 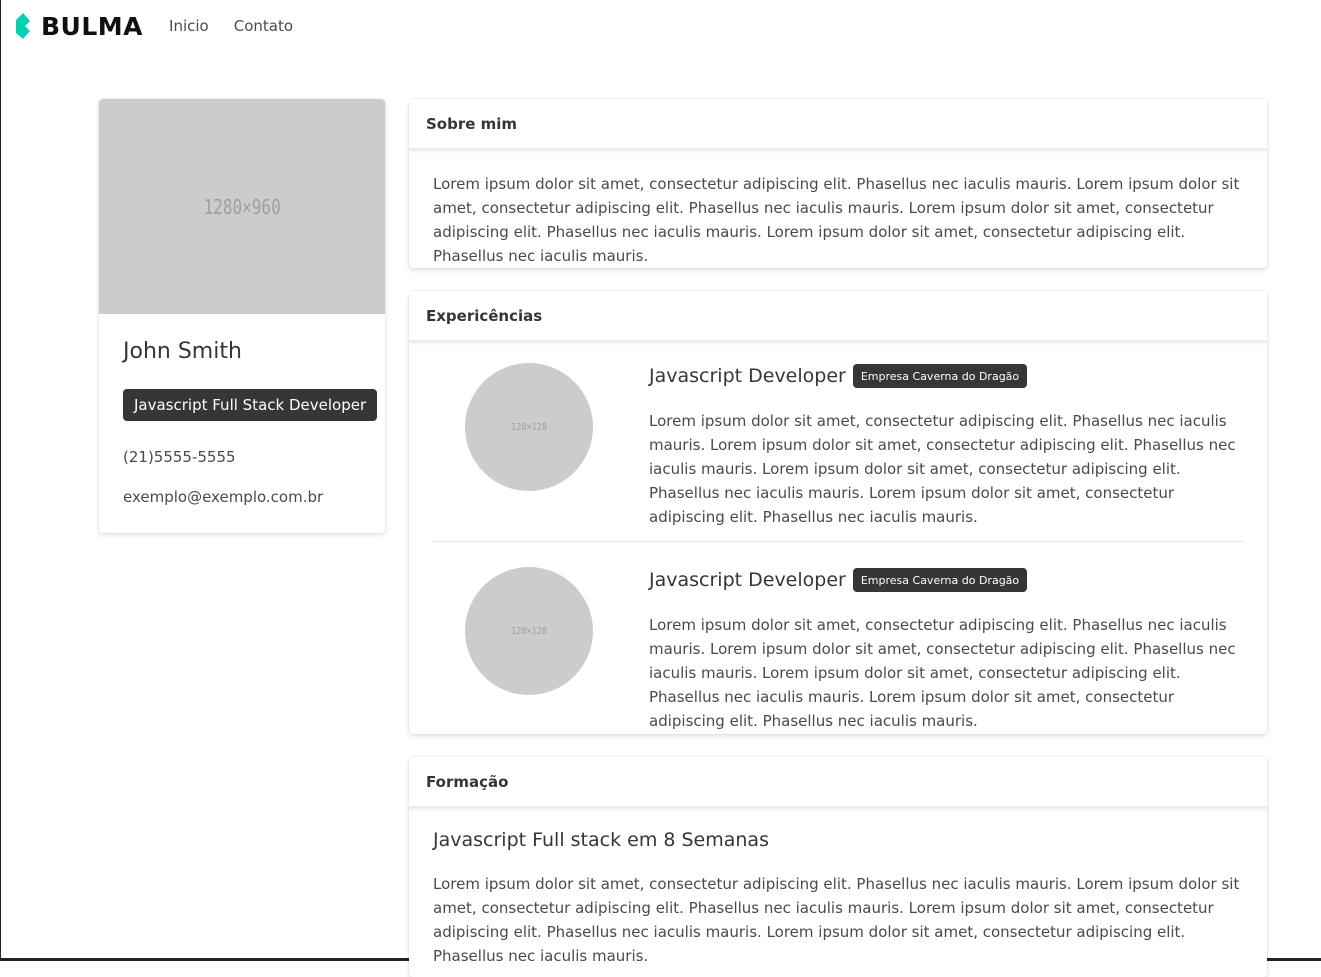 What do you see at coordinates (179, 457) in the screenshot?
I see `profile-phone: (21)5555-5555` at bounding box center [179, 457].